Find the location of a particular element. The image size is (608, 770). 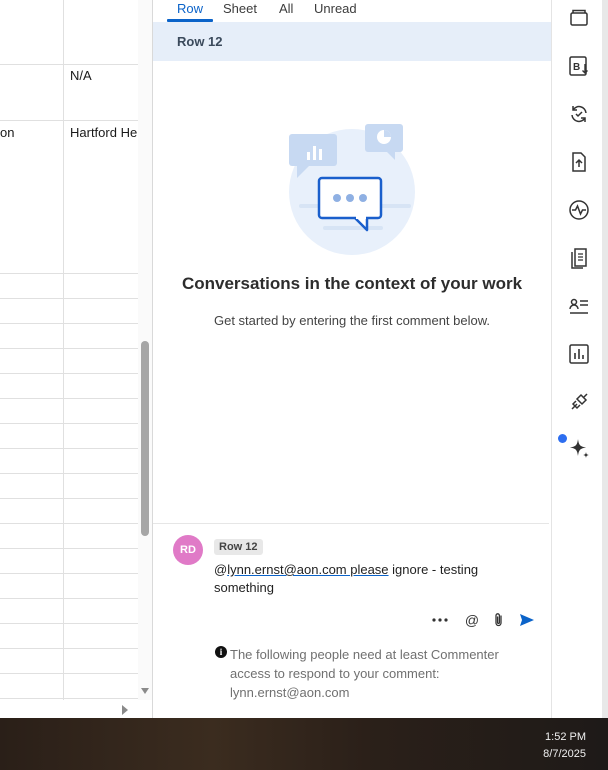

taskbar-clock-date: 8/7/2025 is located at coordinates (564, 754).